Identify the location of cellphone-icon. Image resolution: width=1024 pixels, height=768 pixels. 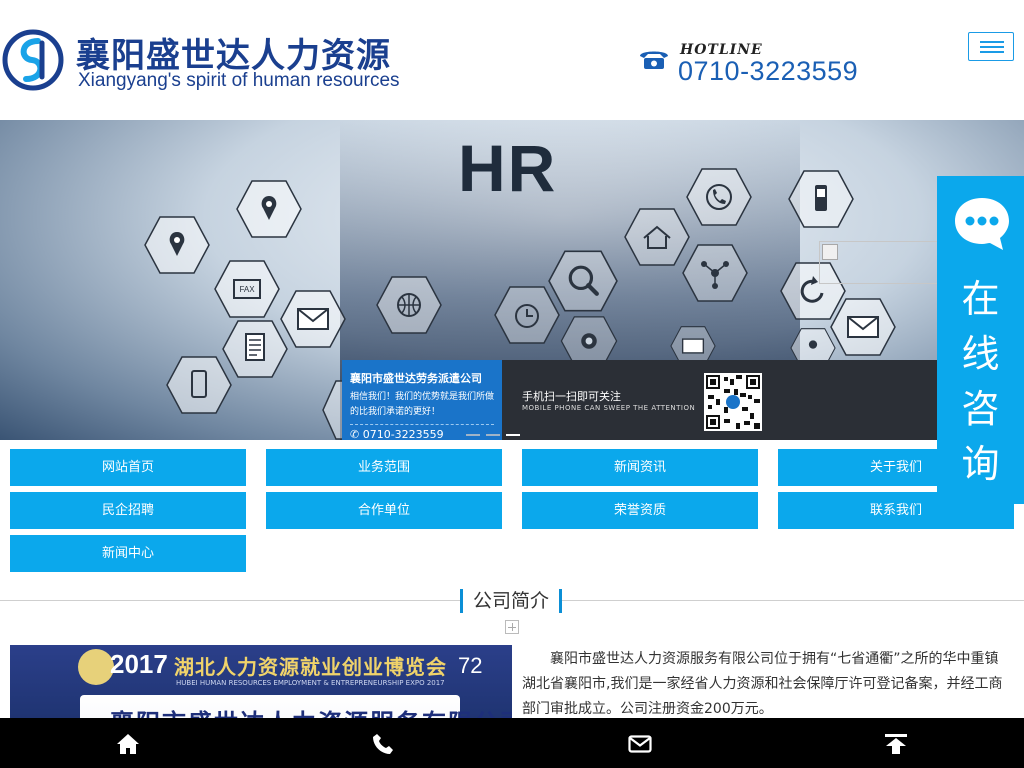
(821, 199).